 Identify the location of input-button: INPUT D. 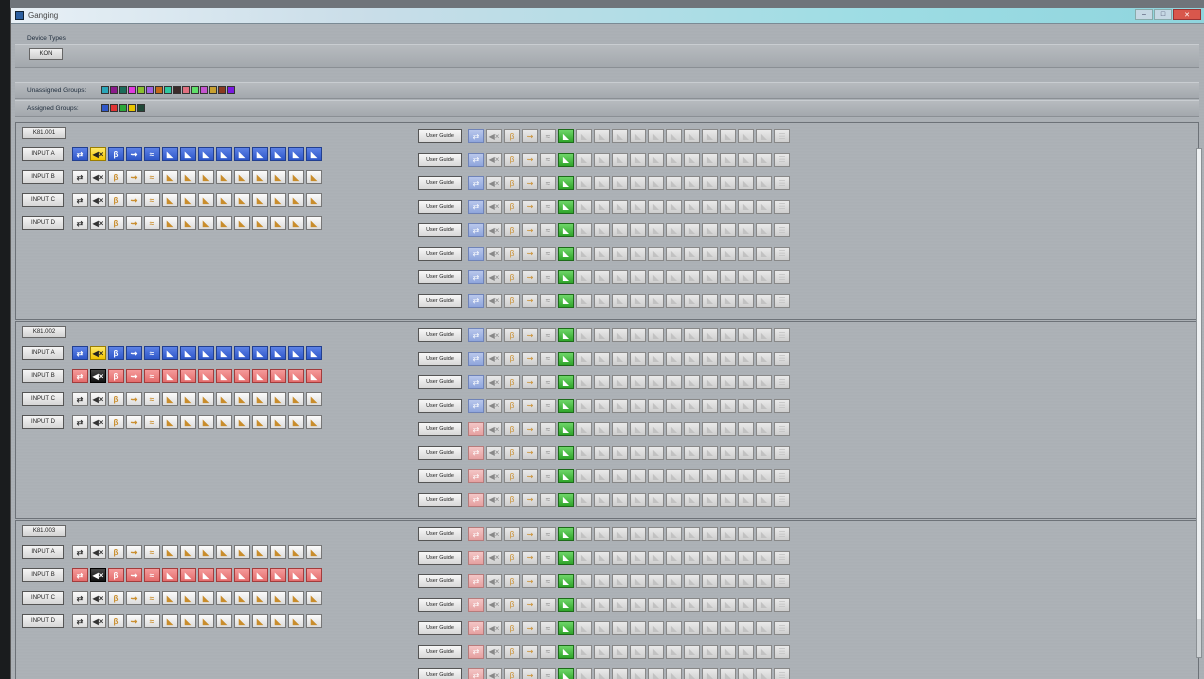
(43, 621).